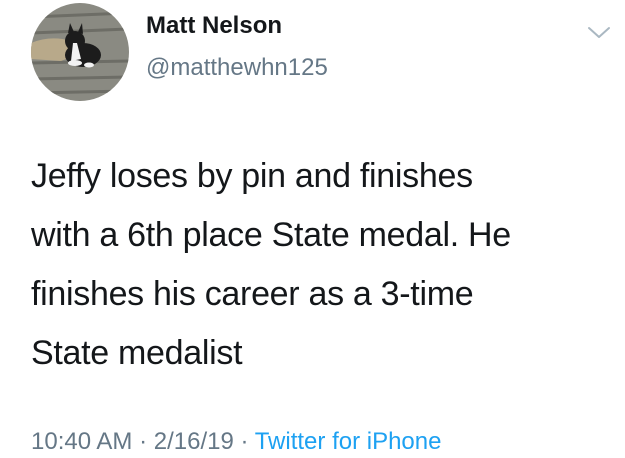  Describe the element at coordinates (348, 441) in the screenshot. I see `tweet-source-link: Twitter for iPhone` at that location.